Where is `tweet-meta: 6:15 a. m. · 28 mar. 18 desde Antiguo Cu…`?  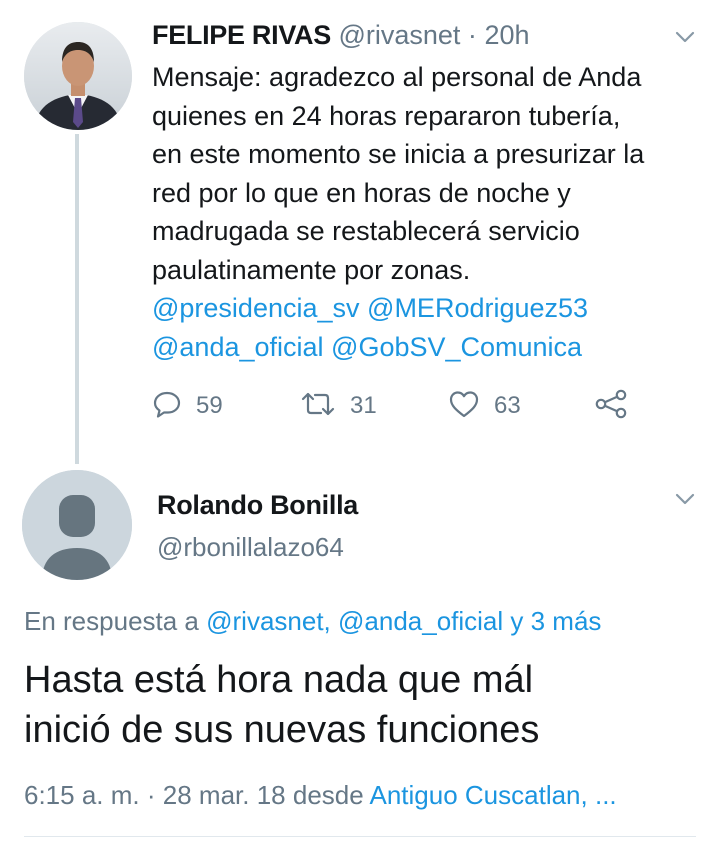 tweet-meta: 6:15 a. m. · 28 mar. 18 desde Antiguo Cu… is located at coordinates (320, 795).